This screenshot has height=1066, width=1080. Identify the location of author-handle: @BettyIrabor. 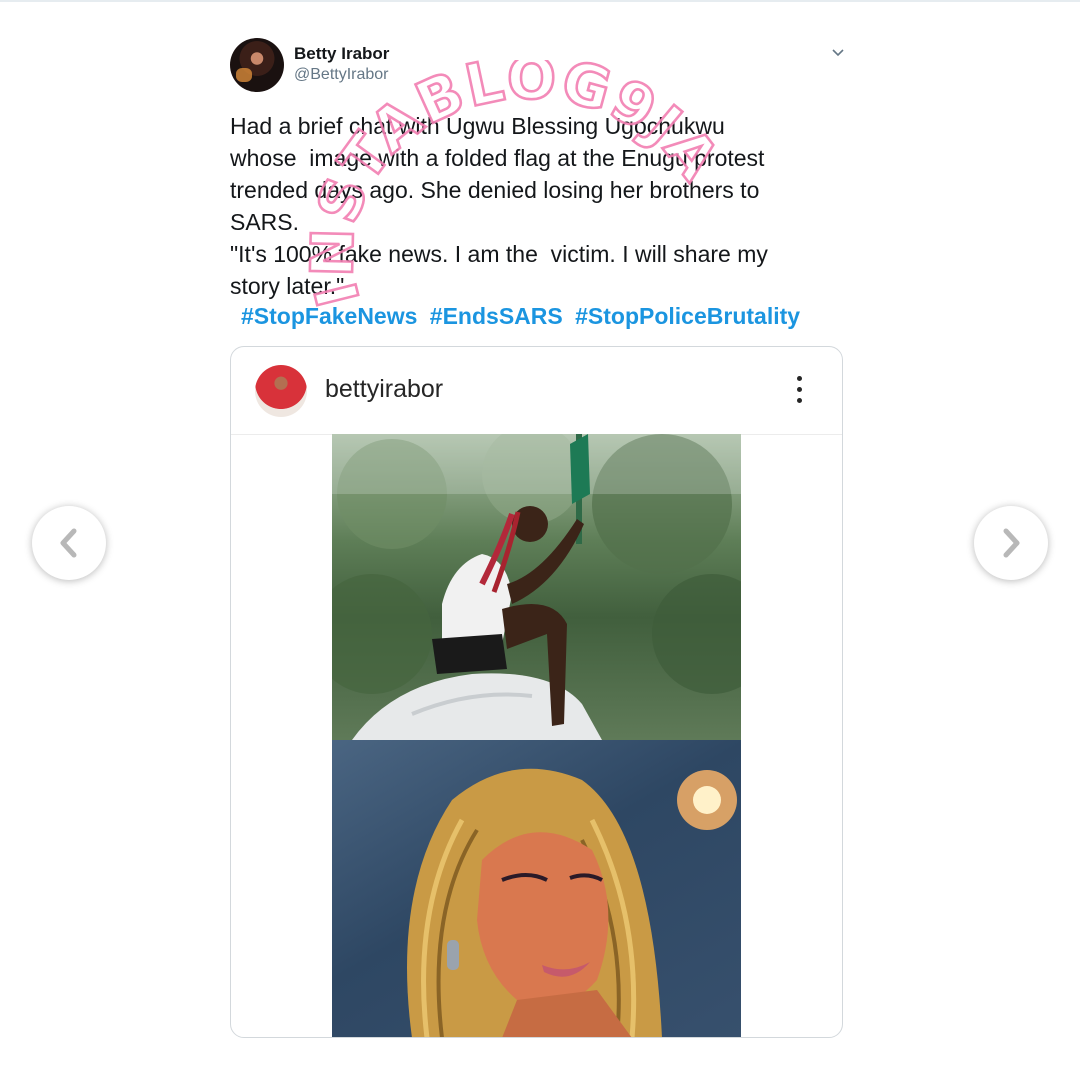
(341, 75).